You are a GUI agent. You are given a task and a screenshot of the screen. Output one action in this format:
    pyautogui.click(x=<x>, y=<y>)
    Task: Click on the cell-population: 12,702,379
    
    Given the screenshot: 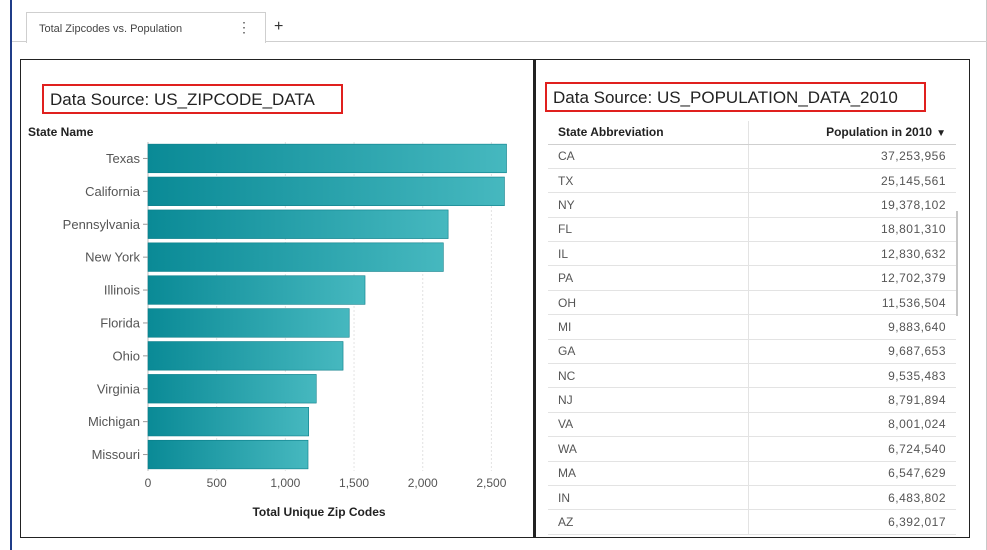 What is the action you would take?
    pyautogui.click(x=852, y=278)
    